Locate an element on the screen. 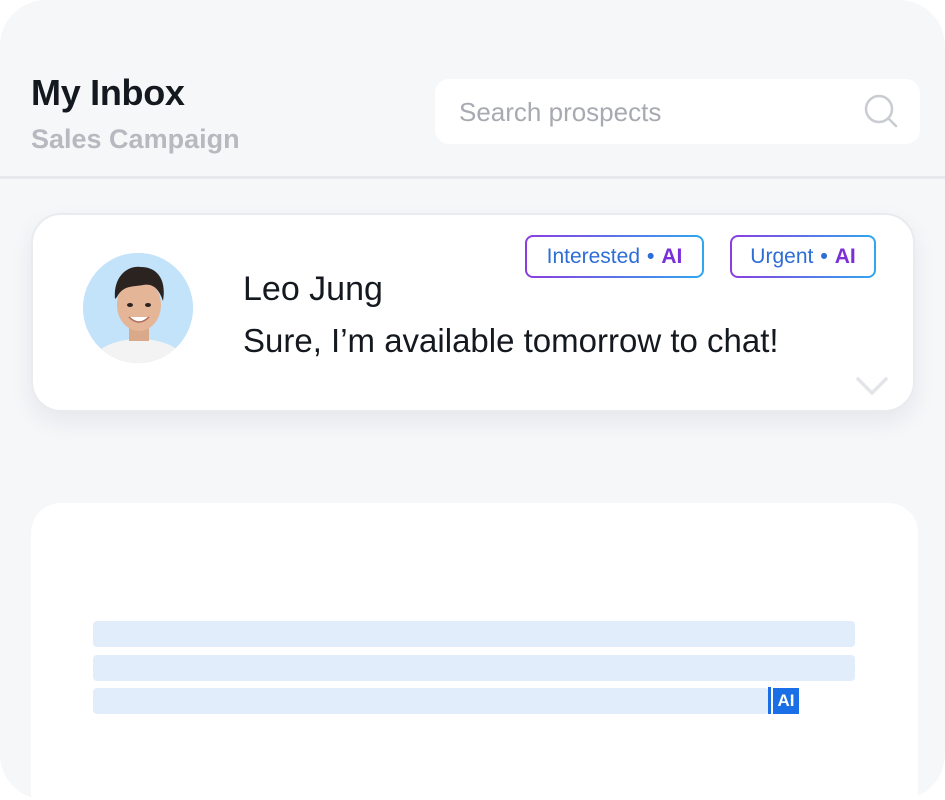  tag-label: Interested is located at coordinates (593, 256).